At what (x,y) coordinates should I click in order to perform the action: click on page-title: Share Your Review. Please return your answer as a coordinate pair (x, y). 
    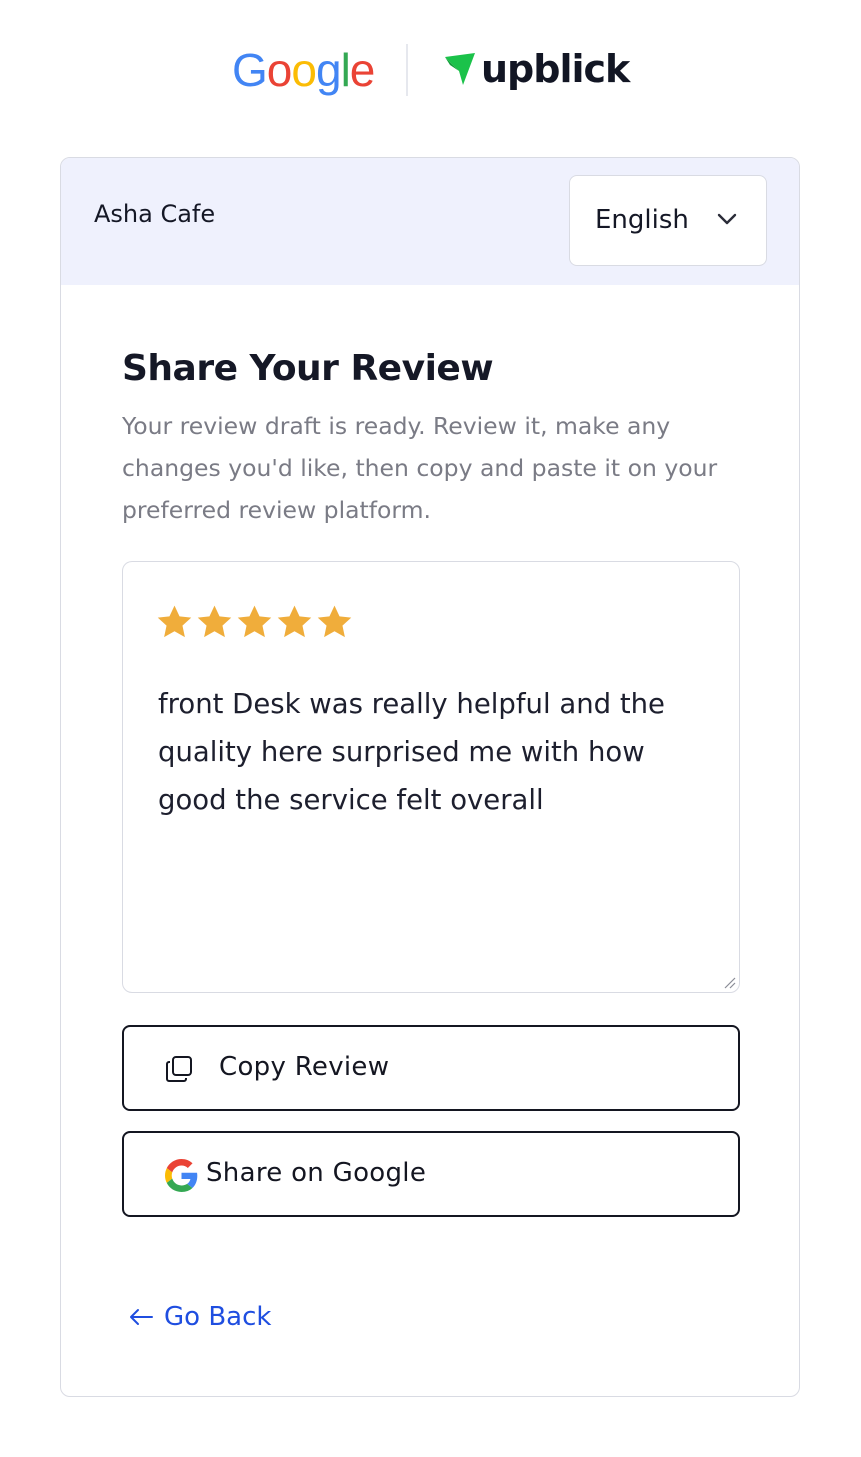
    Looking at the image, I should click on (308, 368).